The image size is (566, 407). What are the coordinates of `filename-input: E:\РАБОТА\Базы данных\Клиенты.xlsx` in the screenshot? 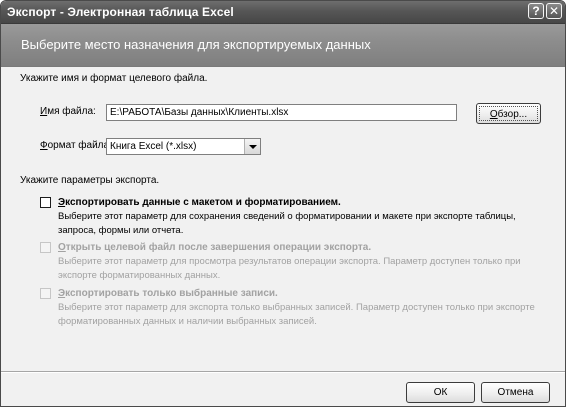 It's located at (281, 112).